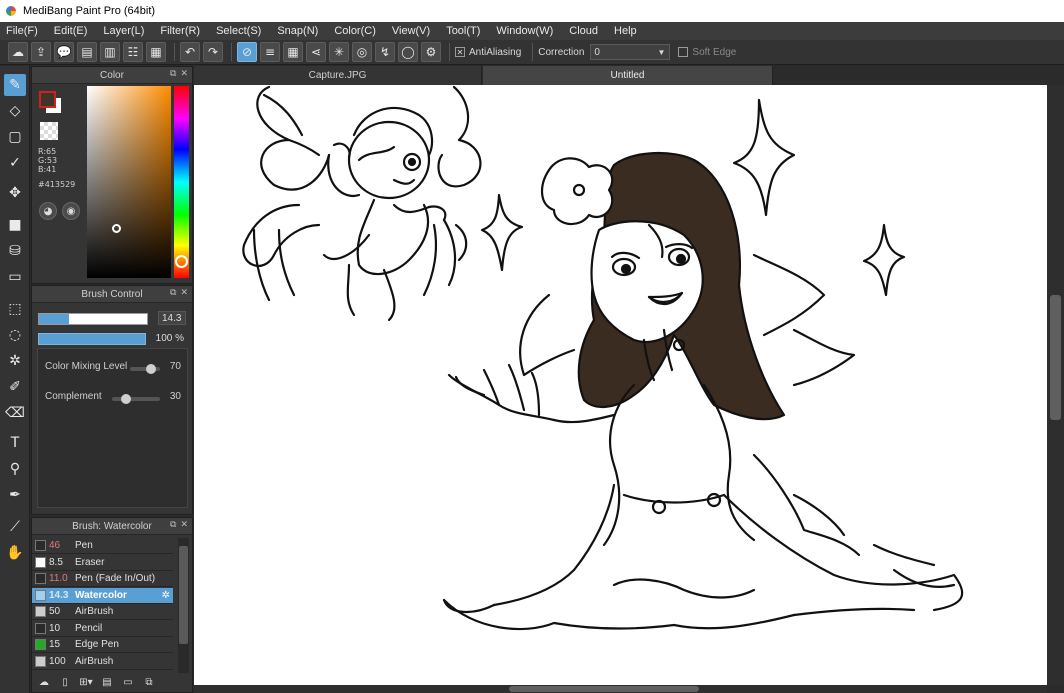 The width and height of the screenshot is (1064, 693). I want to click on cloud-icon: ☁, so click(18, 52).